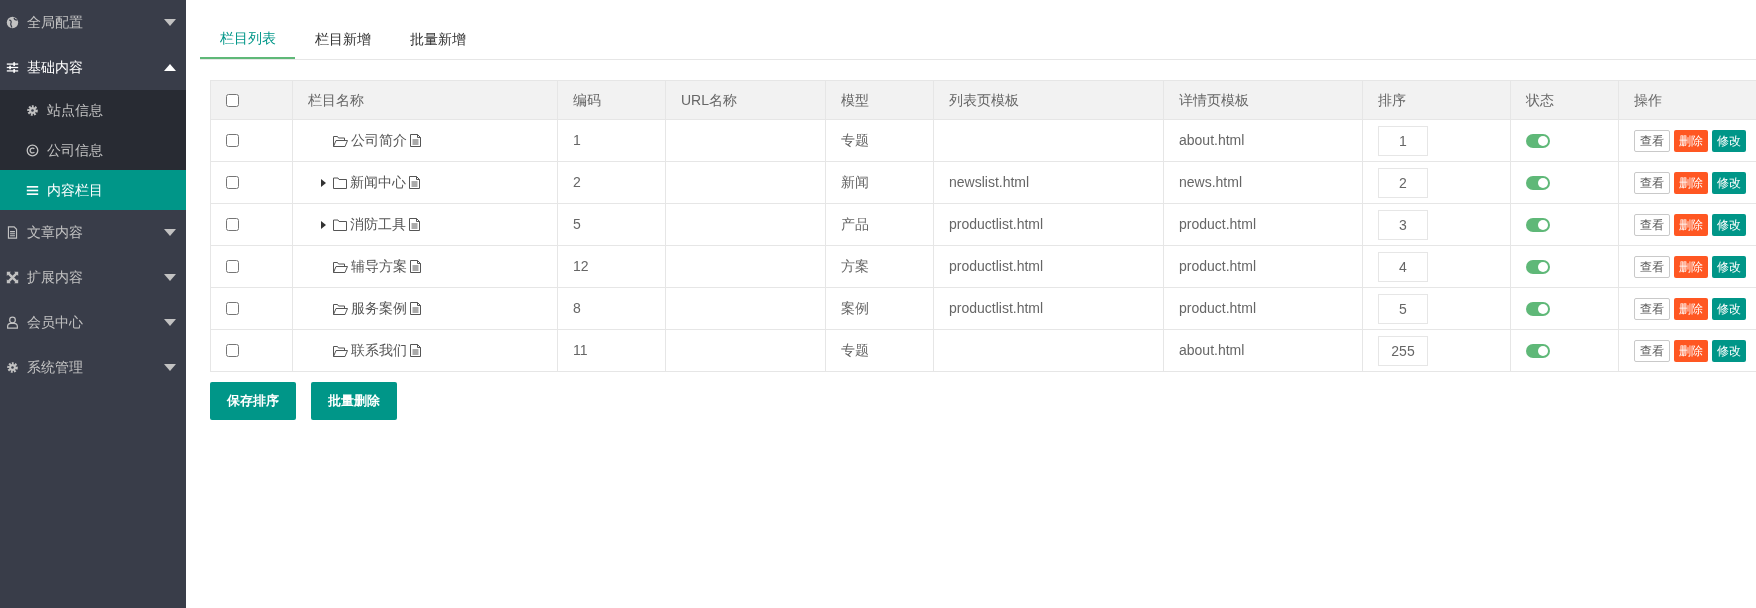 Image resolution: width=1756 pixels, height=608 pixels. Describe the element at coordinates (1403, 266) in the screenshot. I see `sort-input: 4` at that location.